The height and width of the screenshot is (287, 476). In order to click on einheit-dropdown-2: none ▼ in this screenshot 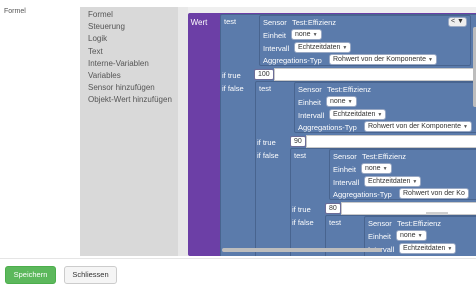, I will do `click(341, 101)`.